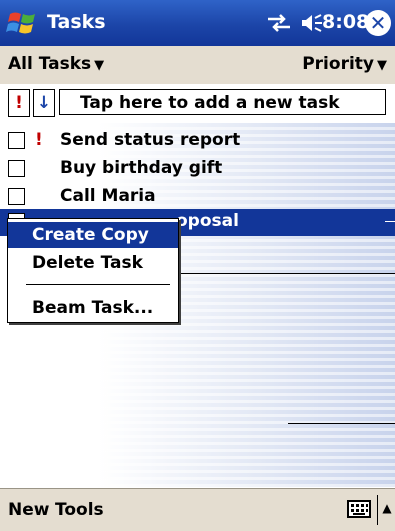 The image size is (395, 531). Describe the element at coordinates (338, 64) in the screenshot. I see `sort-label: Priority` at that location.